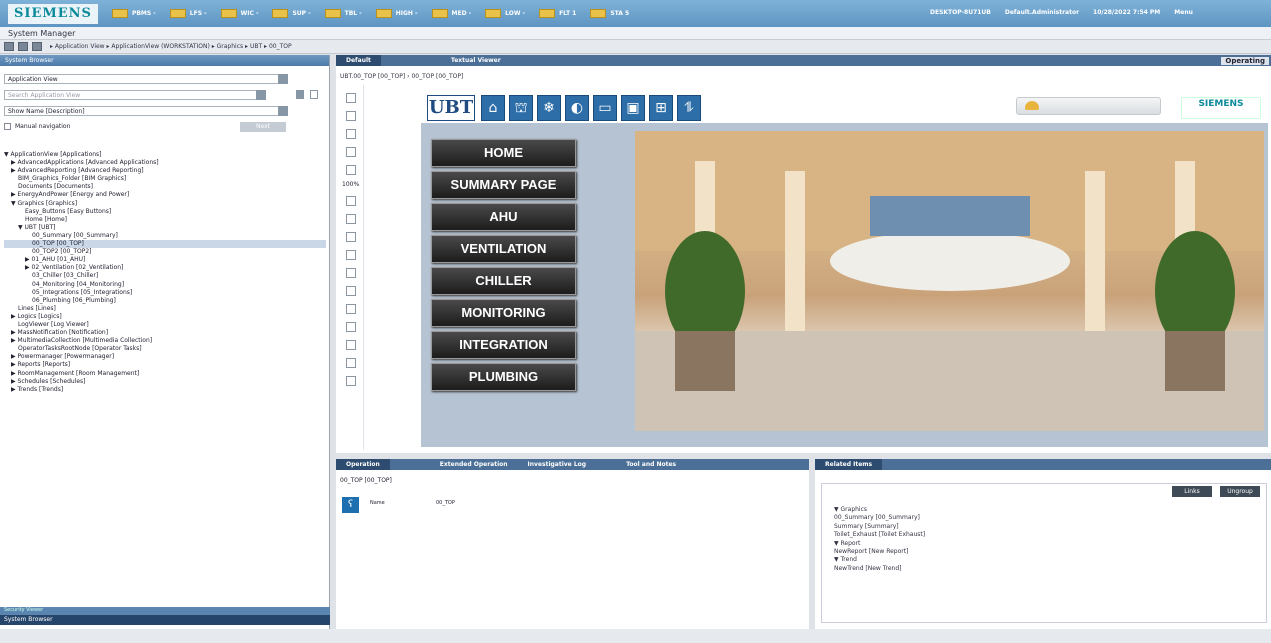 This screenshot has width=1271, height=643. Describe the element at coordinates (351, 363) in the screenshot. I see `page-icon` at that location.